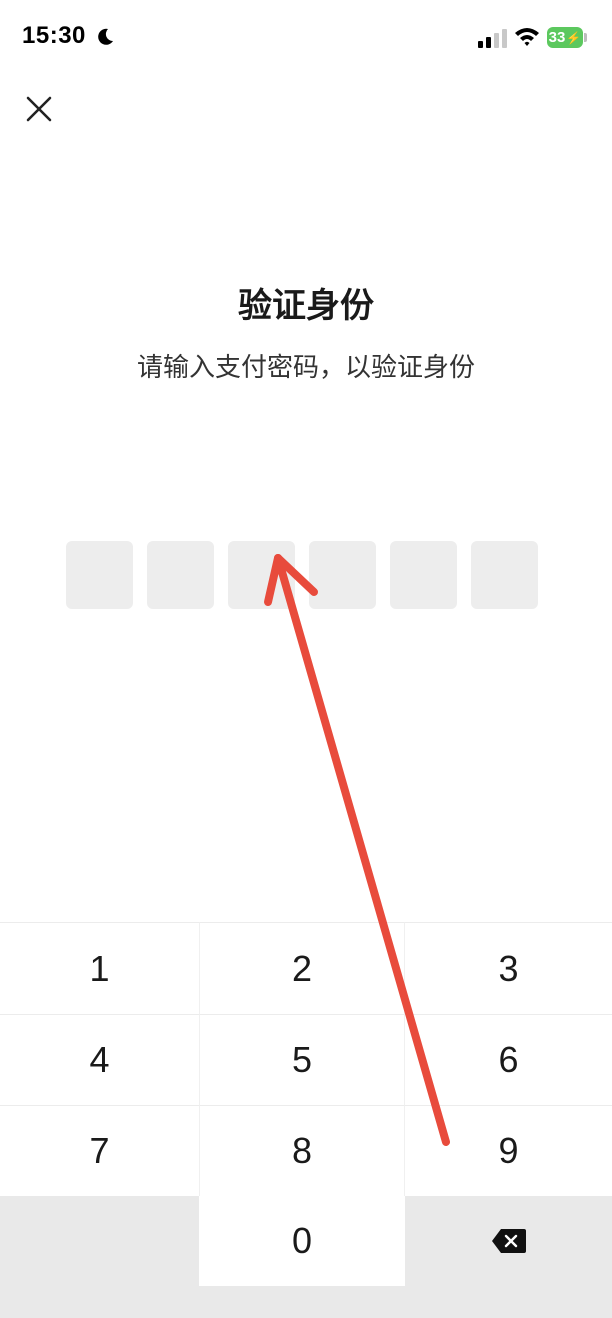  Describe the element at coordinates (54, 35) in the screenshot. I see `status-time: 15:30` at that location.